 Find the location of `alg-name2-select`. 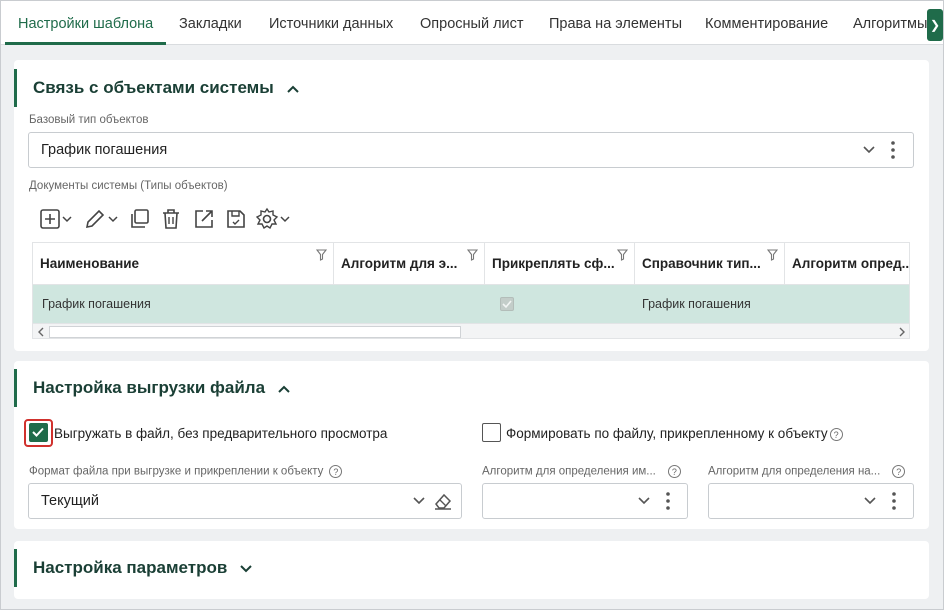

alg-name2-select is located at coordinates (811, 501).